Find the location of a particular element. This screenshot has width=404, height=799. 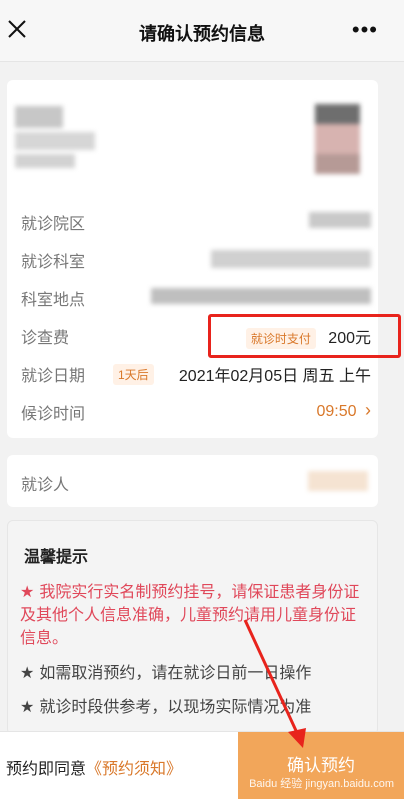

dept-label: 就诊科室 is located at coordinates (53, 262).